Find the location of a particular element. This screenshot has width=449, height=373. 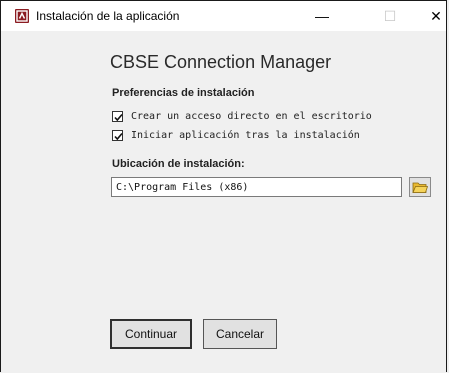

app-logo-icon is located at coordinates (22, 16).